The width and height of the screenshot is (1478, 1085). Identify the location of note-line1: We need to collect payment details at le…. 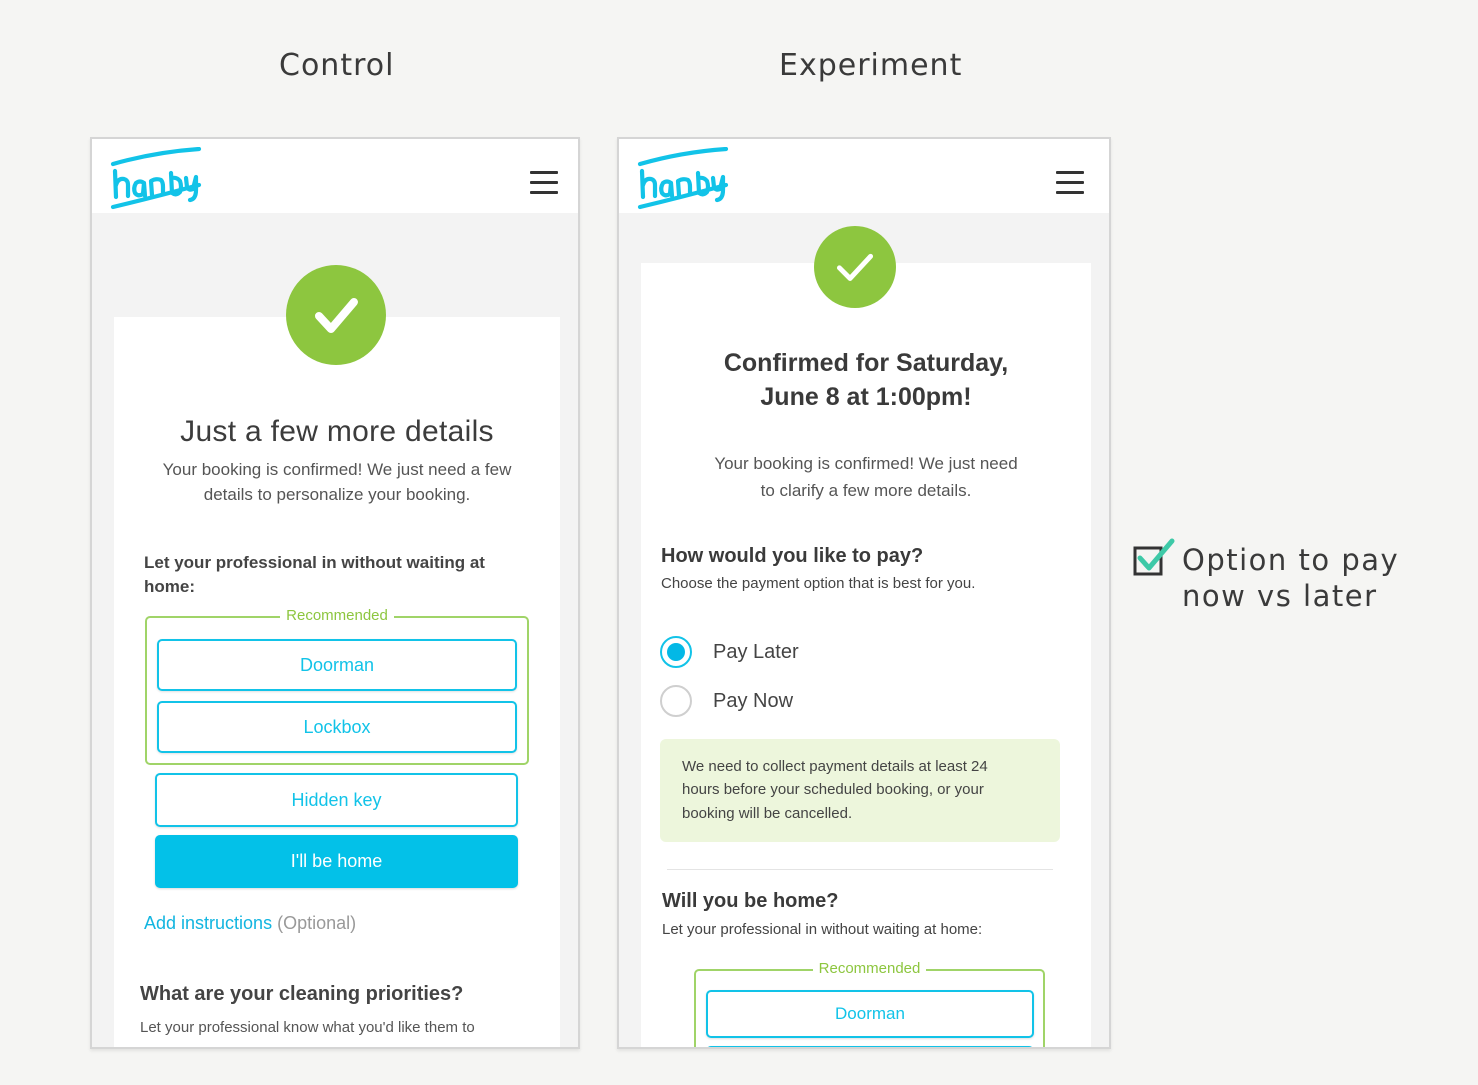
(835, 766).